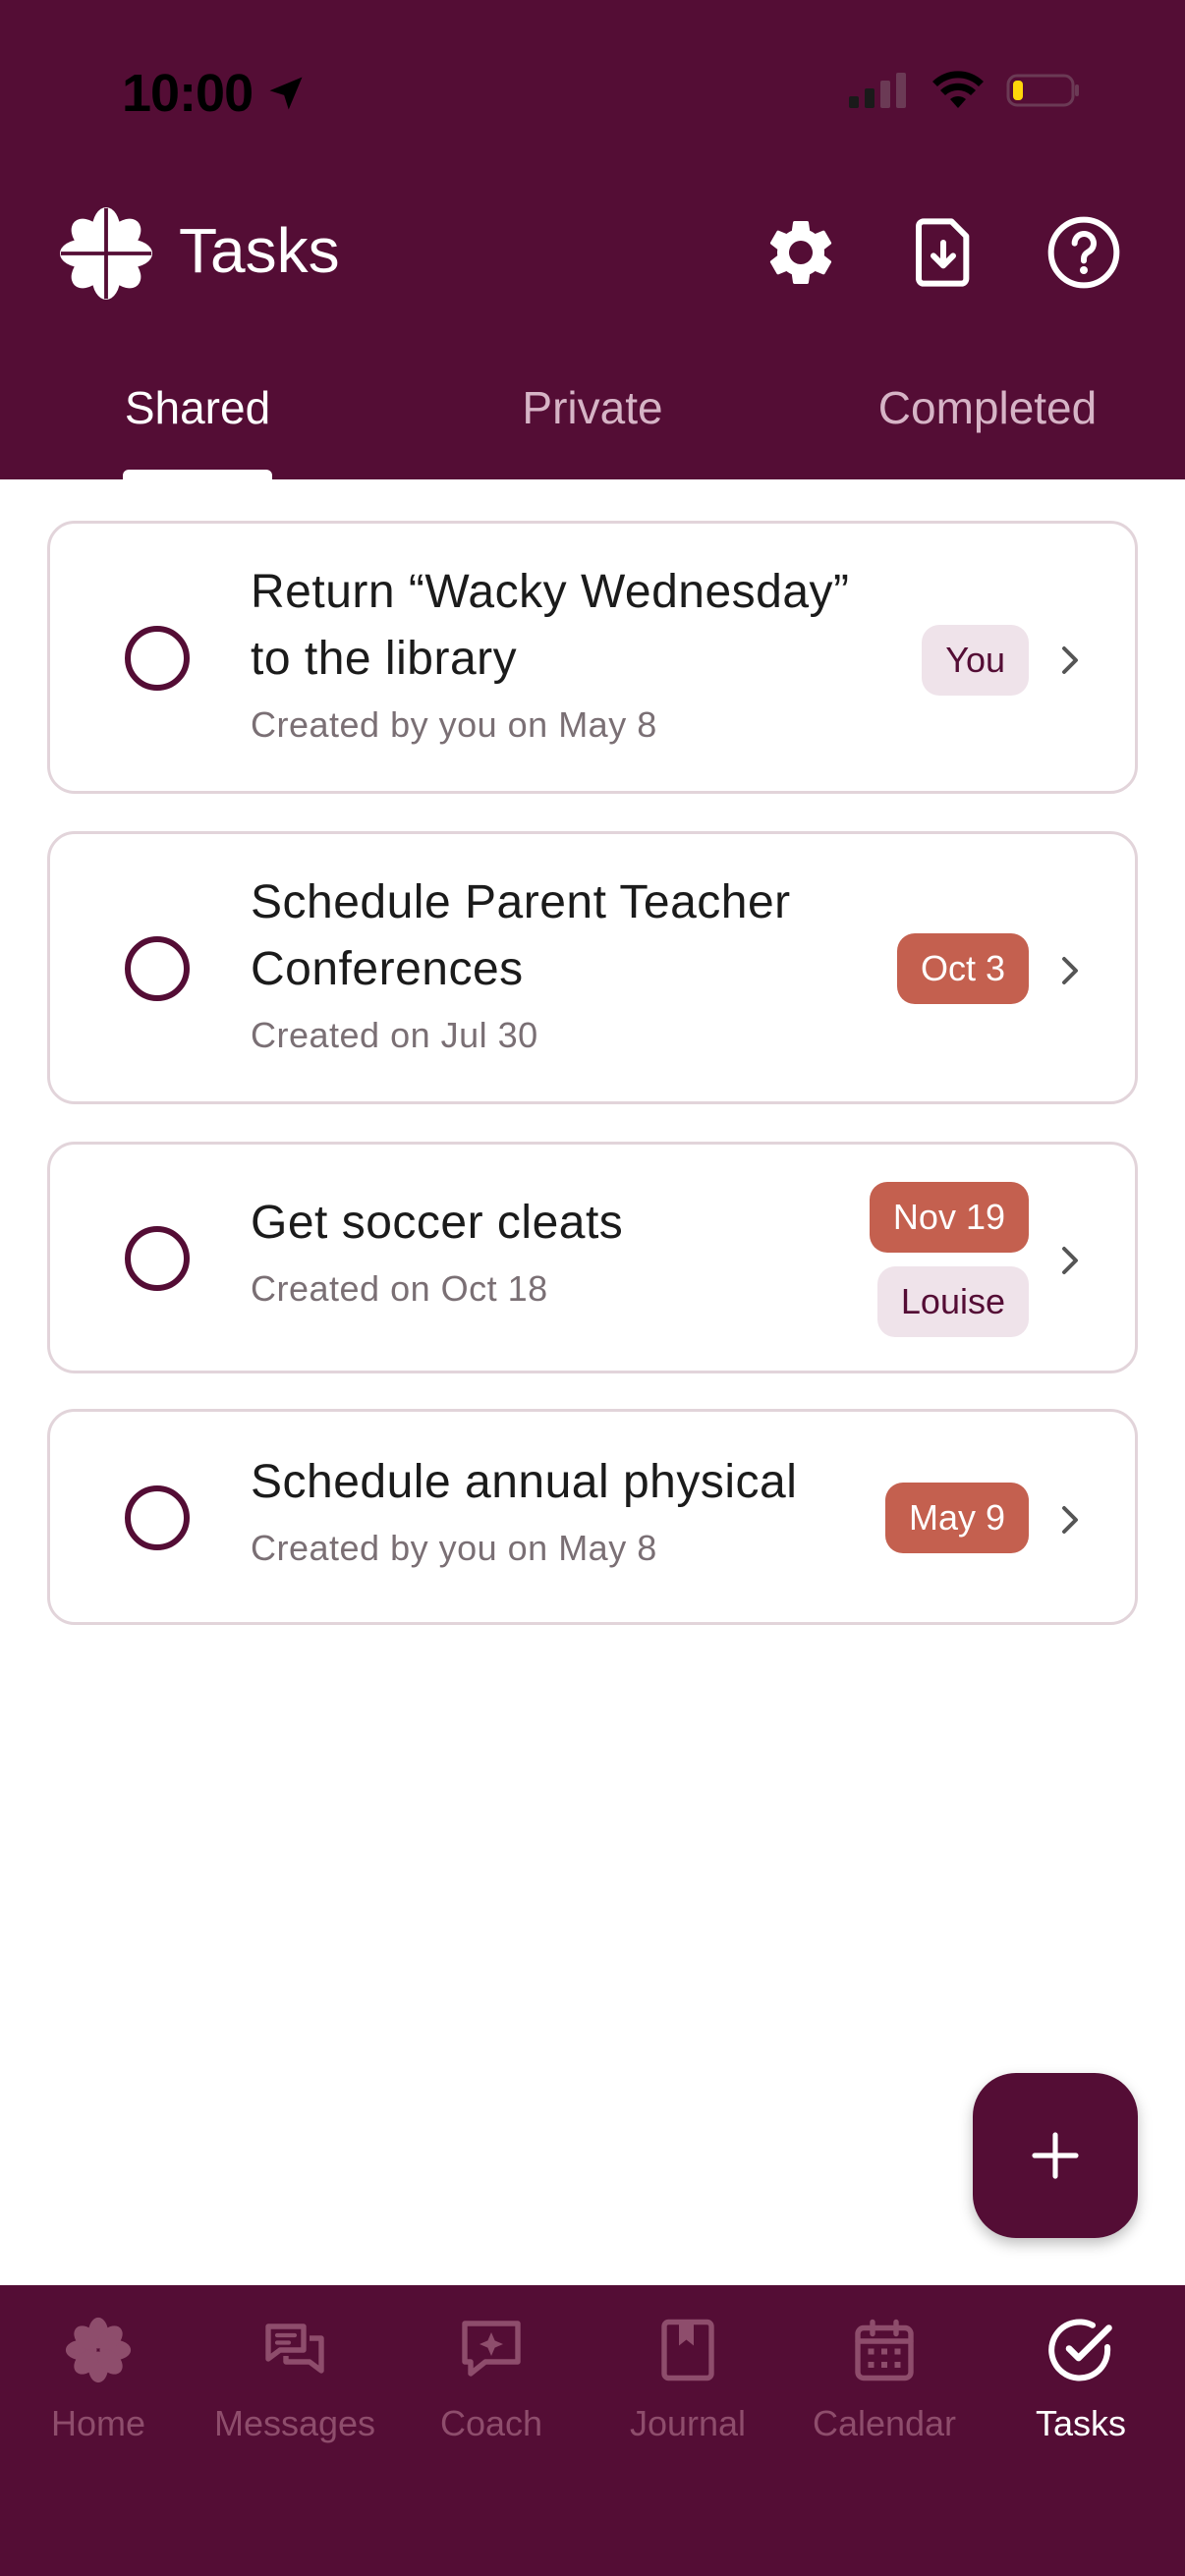  I want to click on task-title-line: Conferences, so click(387, 969).